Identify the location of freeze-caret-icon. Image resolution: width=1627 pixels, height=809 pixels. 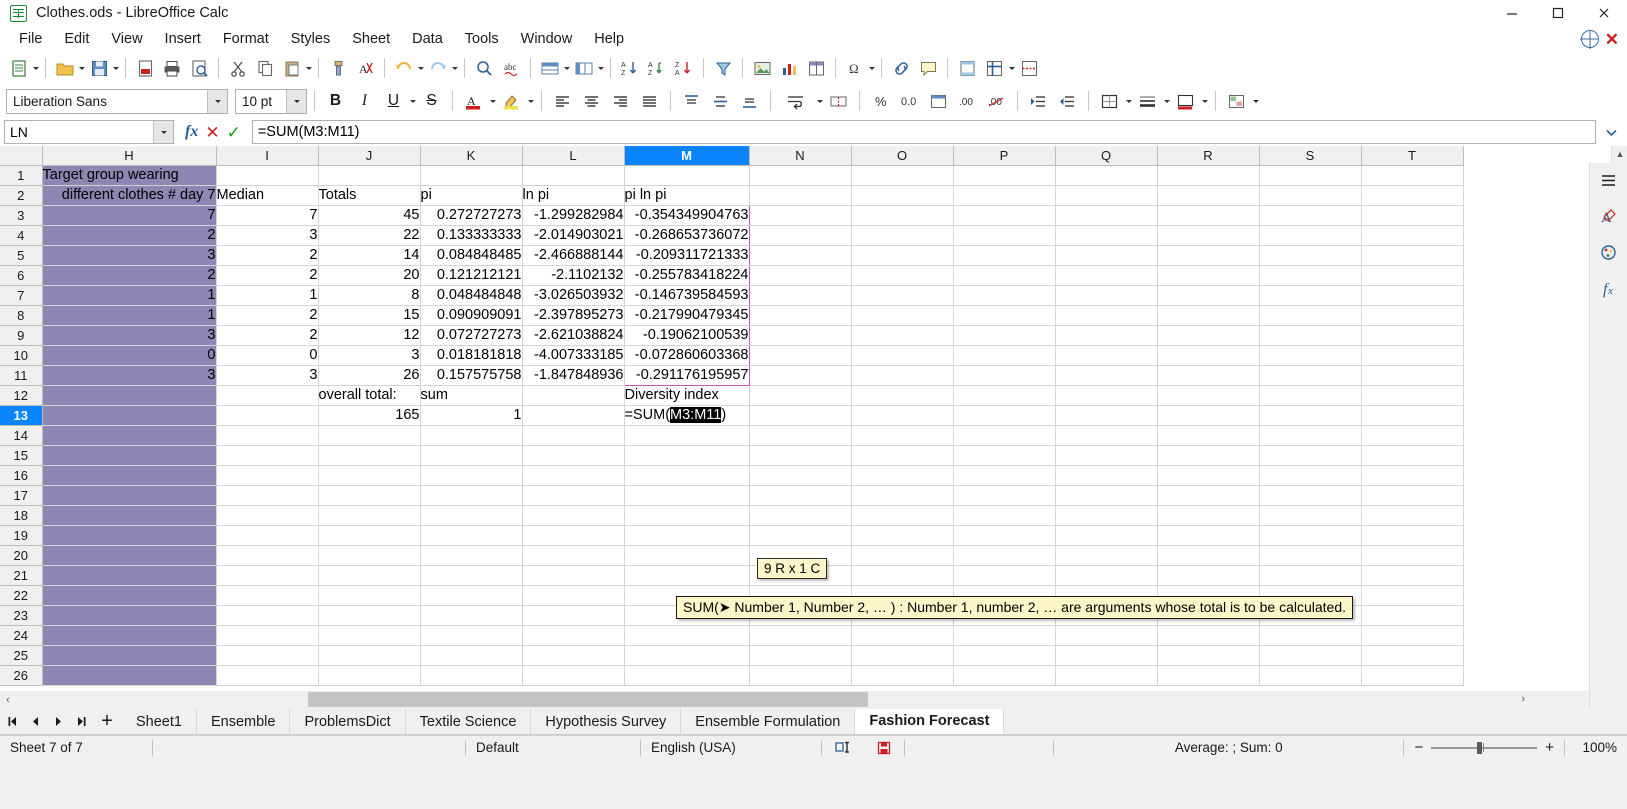
(1012, 68).